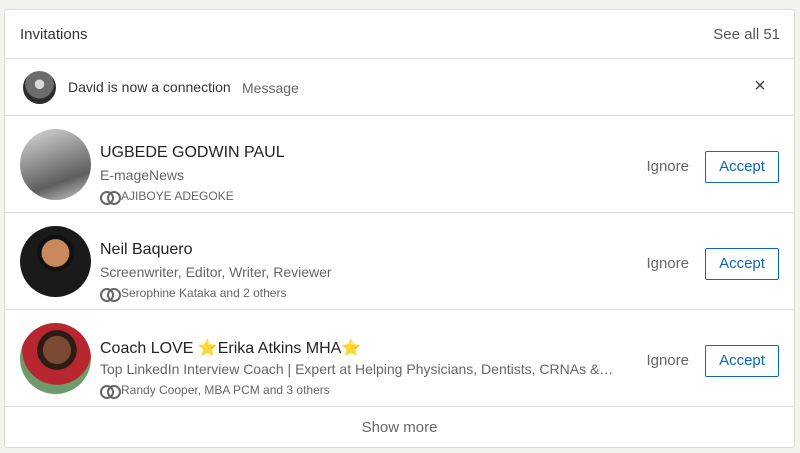 The width and height of the screenshot is (800, 453). What do you see at coordinates (399, 87) in the screenshot?
I see `connection-notice: David is now a connection Message ×` at bounding box center [399, 87].